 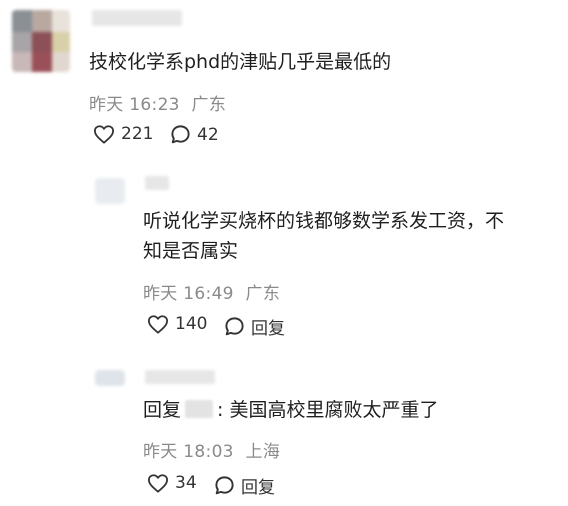 What do you see at coordinates (324, 221) in the screenshot?
I see `comment-text-line-1: 听说化学买烧杯的钱都够数学系发工资，不` at bounding box center [324, 221].